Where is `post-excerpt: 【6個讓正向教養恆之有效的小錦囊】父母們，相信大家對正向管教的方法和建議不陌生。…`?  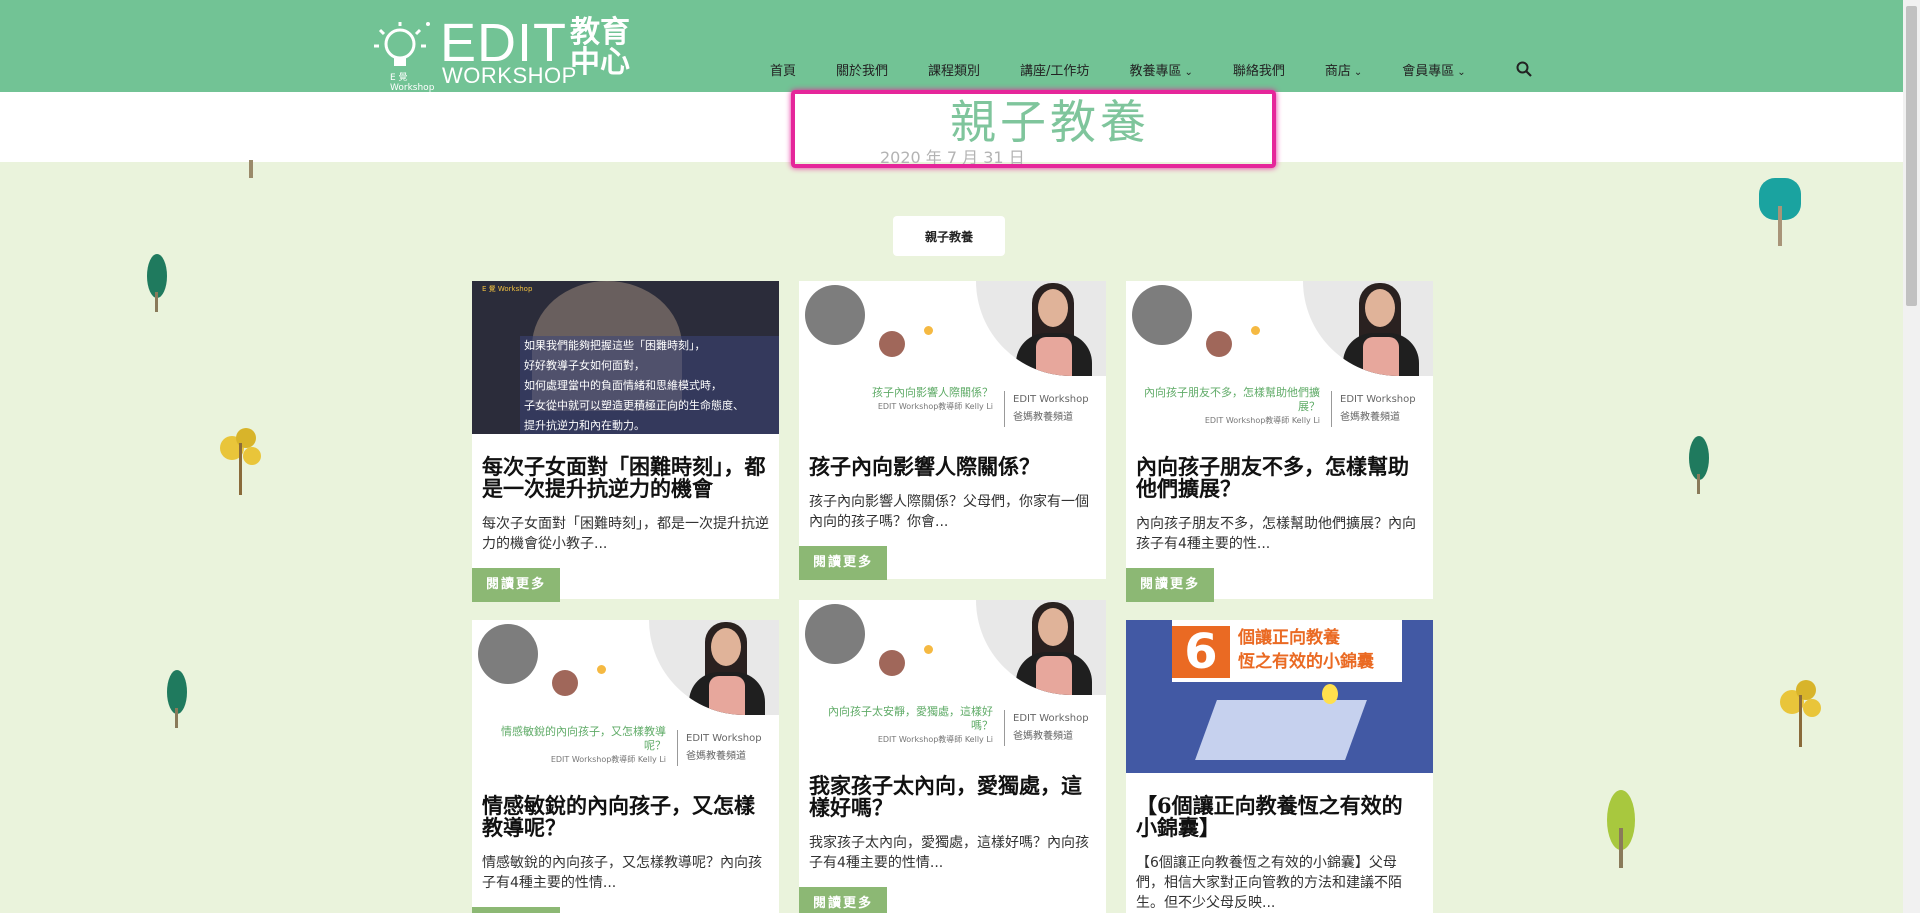 post-excerpt: 【6個讓正向教養恆之有效的小錦囊】父母們，相信大家對正向管教的方法和建議不陌生。… is located at coordinates (1269, 883).